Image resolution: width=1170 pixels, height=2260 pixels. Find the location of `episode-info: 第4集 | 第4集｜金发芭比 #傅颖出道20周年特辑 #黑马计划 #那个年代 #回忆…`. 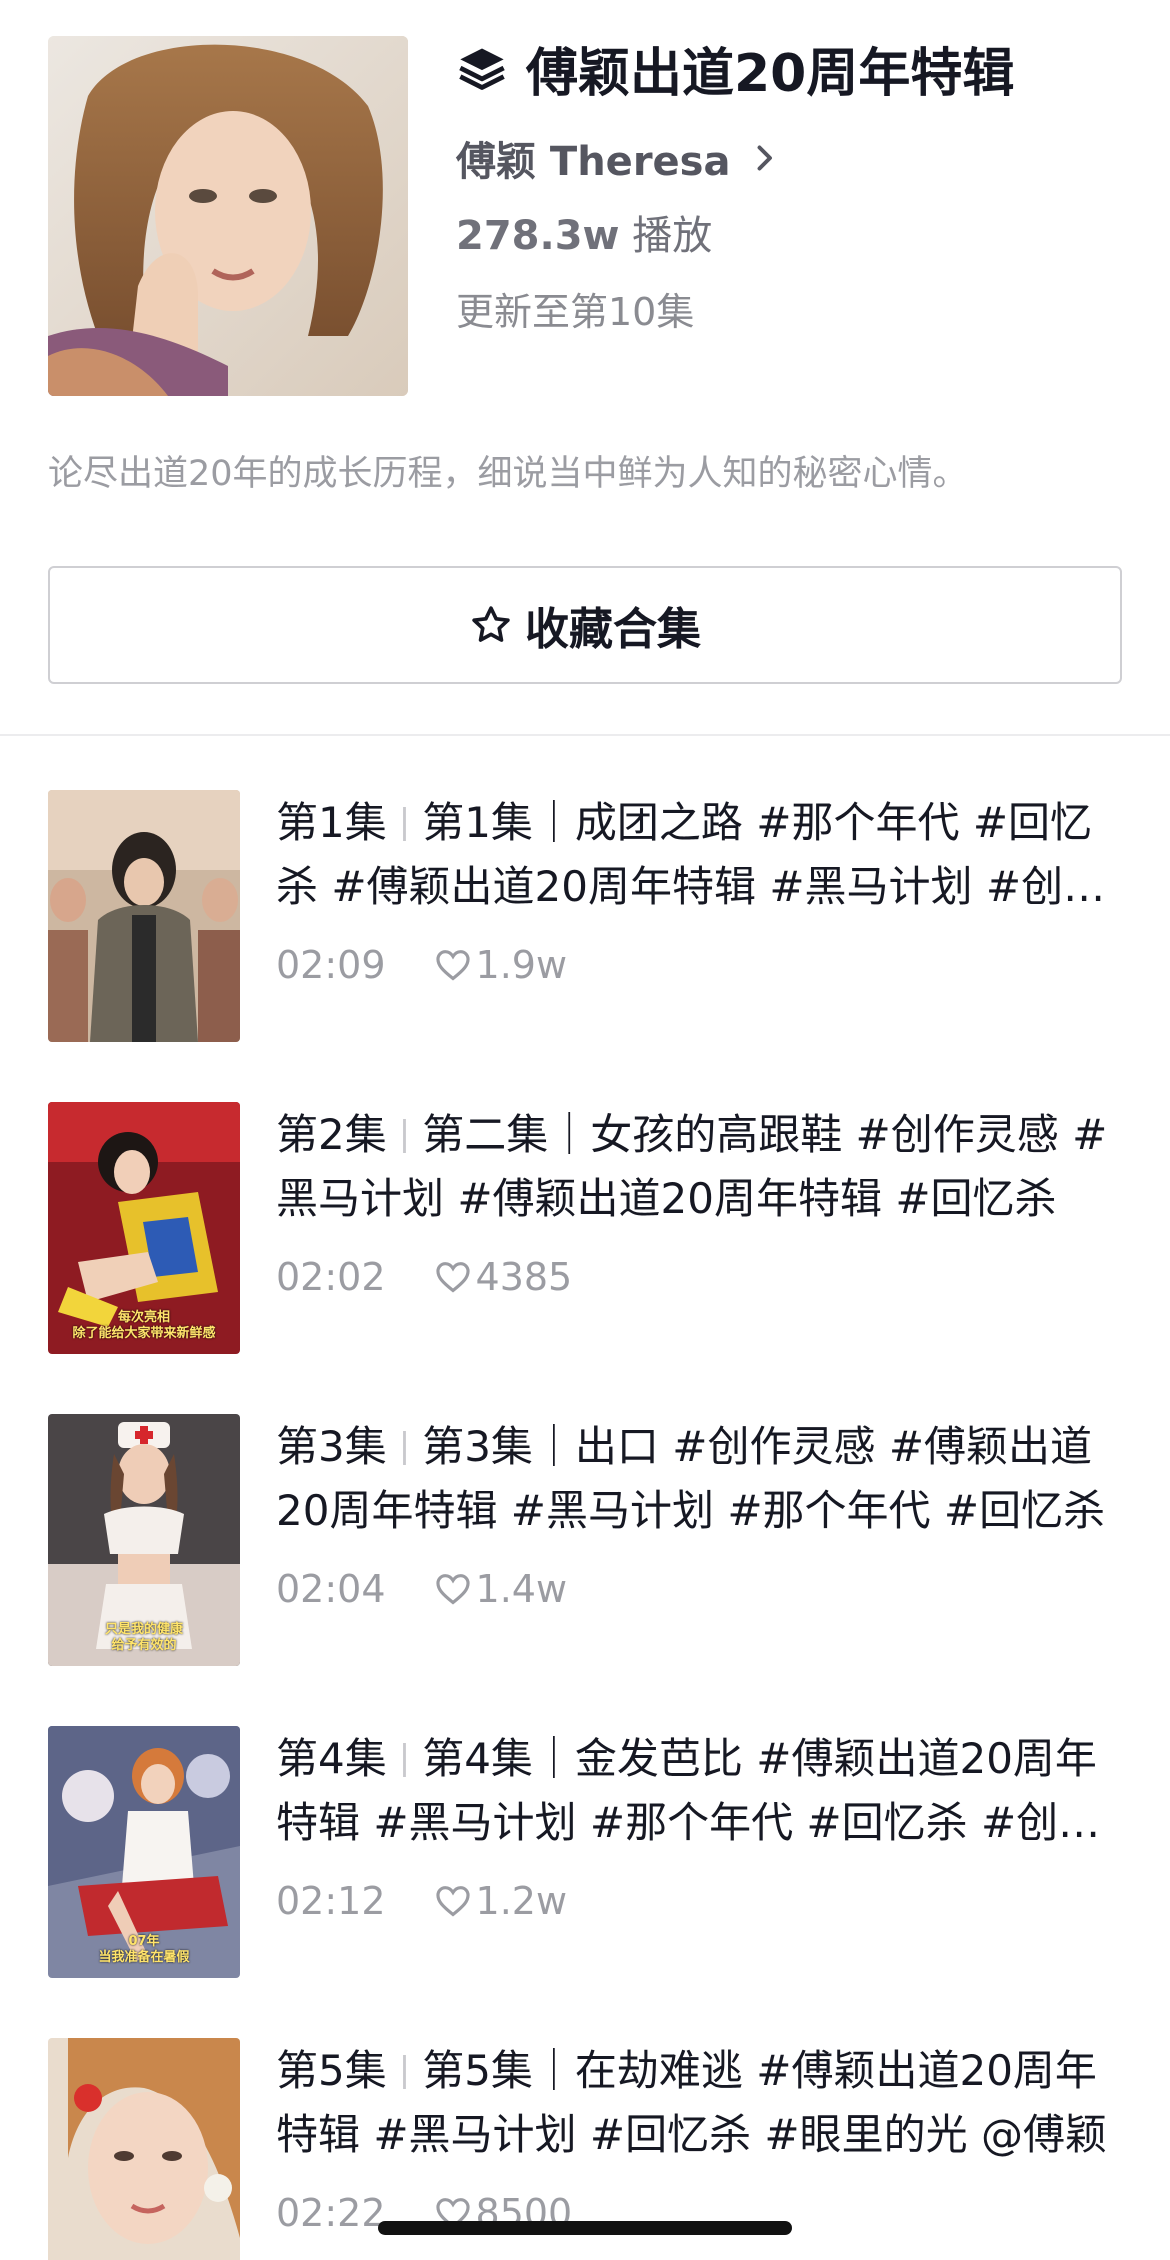

episode-info: 第4集 | 第4集｜金发芭比 #傅颖出道20周年特辑 #黑马计划 #那个年代 #回忆… is located at coordinates (699, 1826).